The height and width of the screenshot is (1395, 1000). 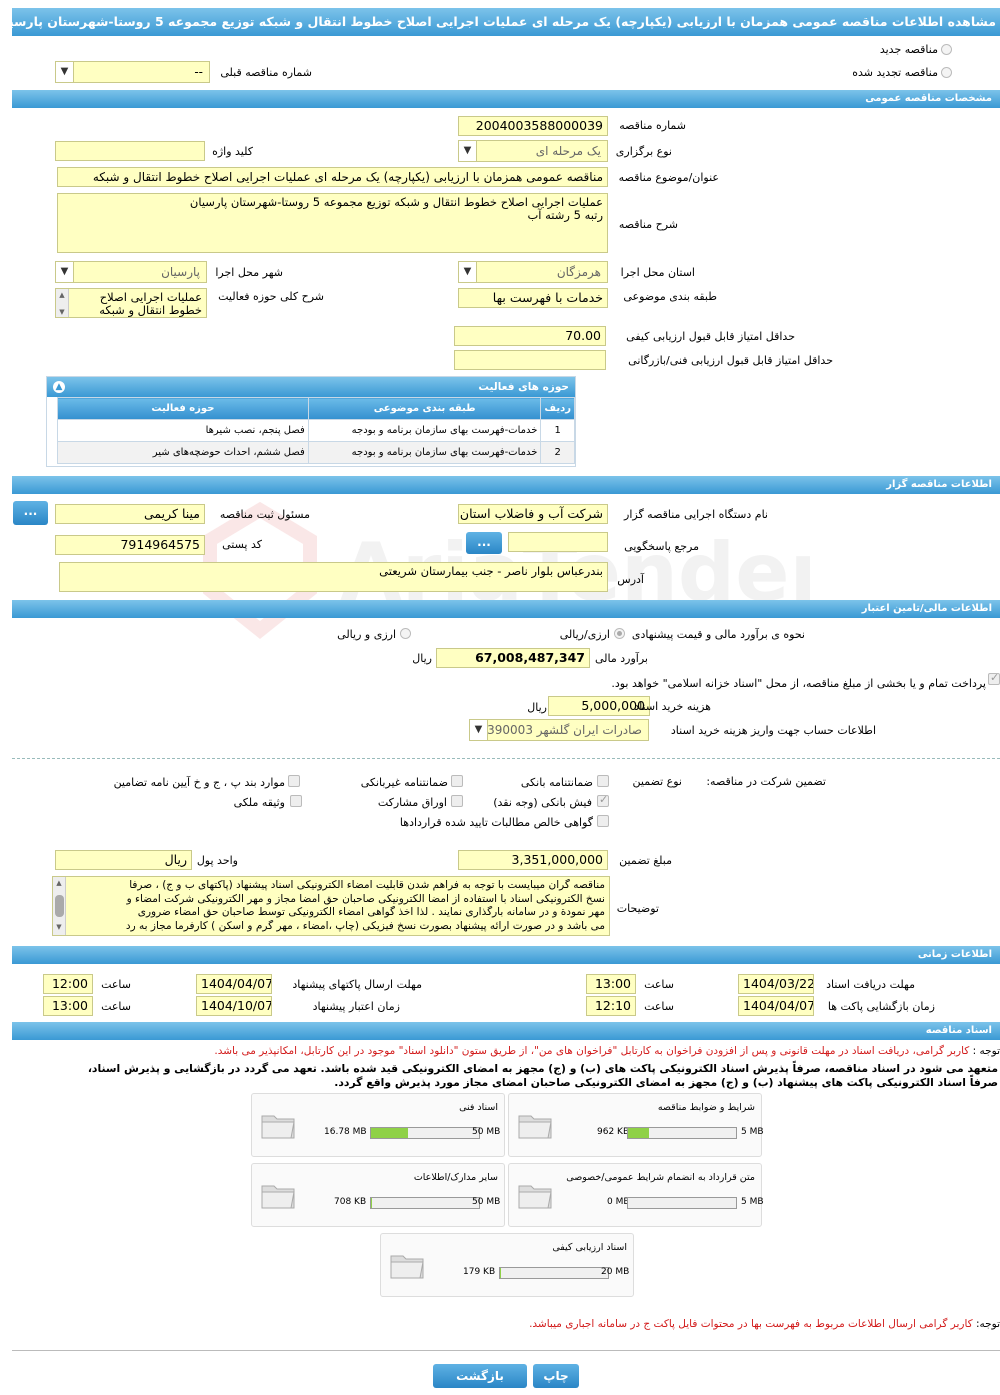 I want to click on org-field: شرکت آب و فاضلاب استان, so click(x=533, y=514).